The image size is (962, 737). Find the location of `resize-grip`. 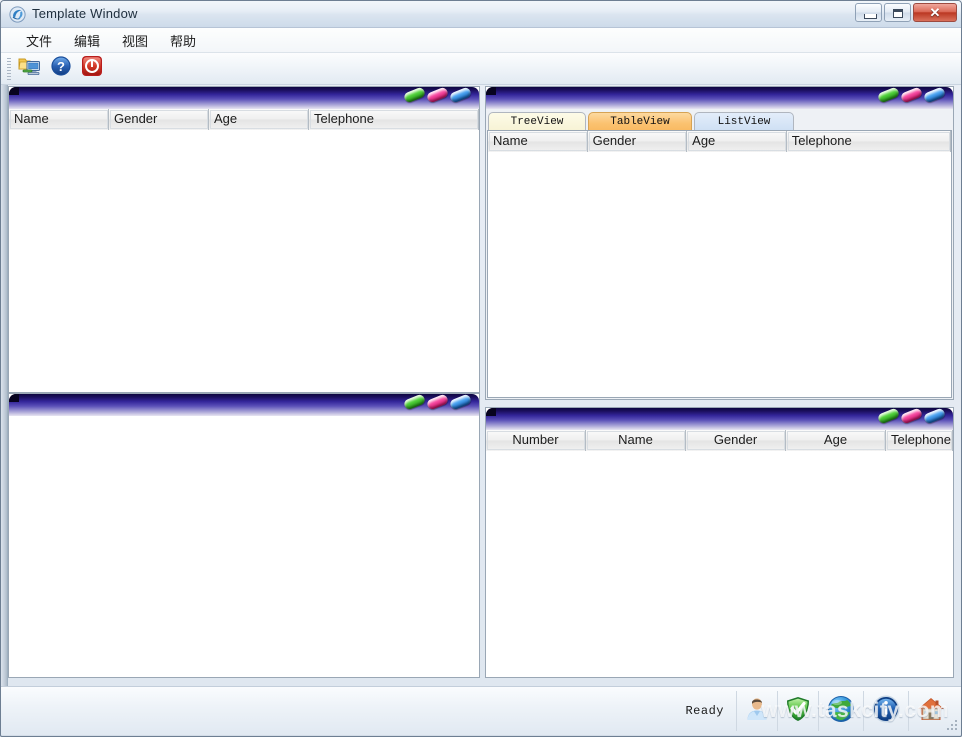

resize-grip is located at coordinates (952, 726).